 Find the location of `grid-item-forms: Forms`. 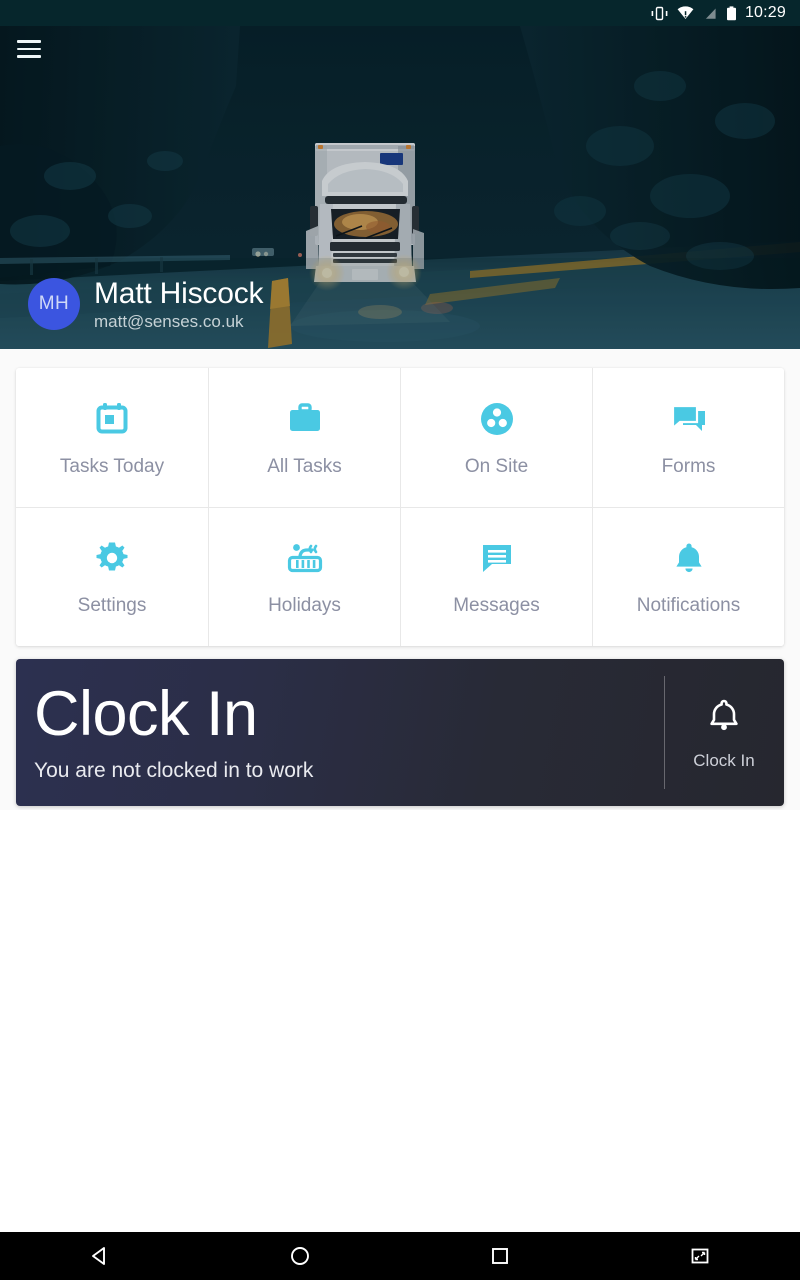

grid-item-forms: Forms is located at coordinates (688, 437).